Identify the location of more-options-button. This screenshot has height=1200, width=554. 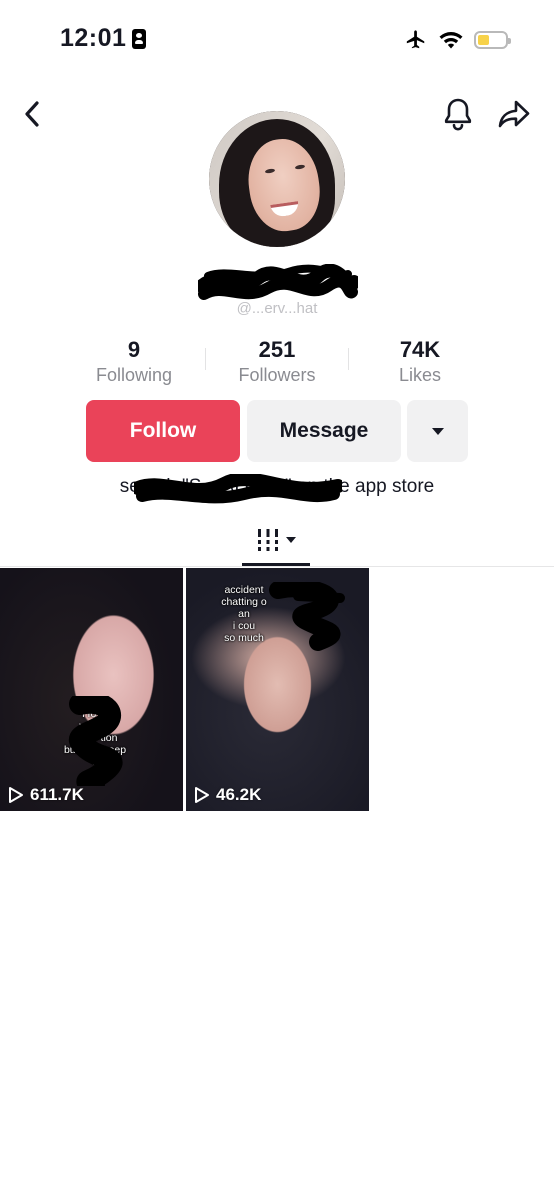
(437, 431).